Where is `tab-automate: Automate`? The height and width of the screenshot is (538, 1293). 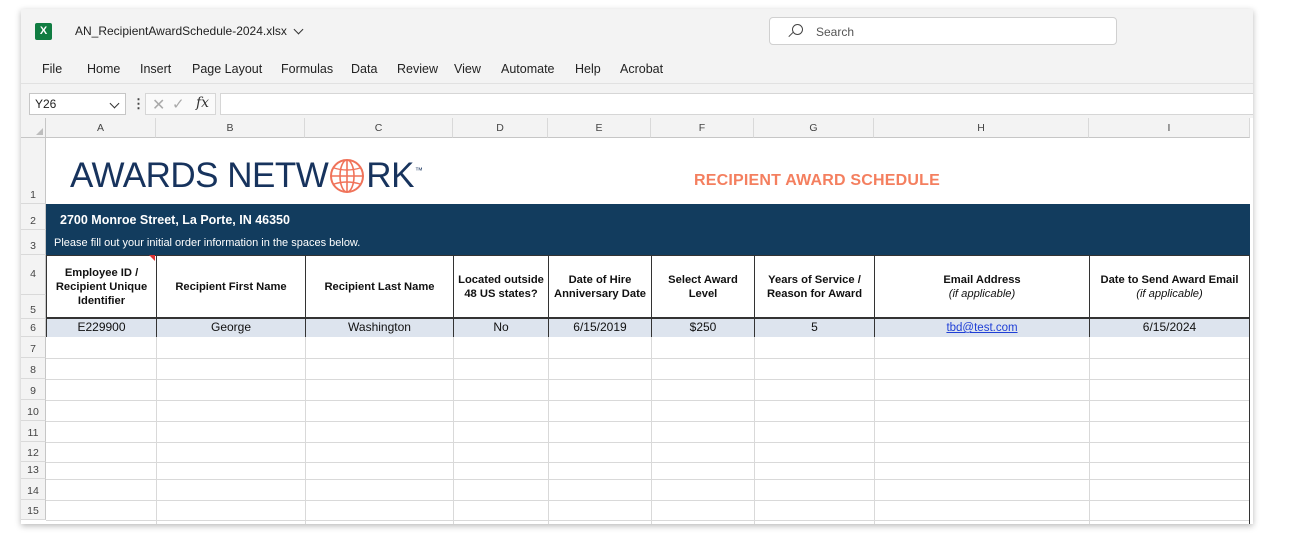
tab-automate: Automate is located at coordinates (528, 69).